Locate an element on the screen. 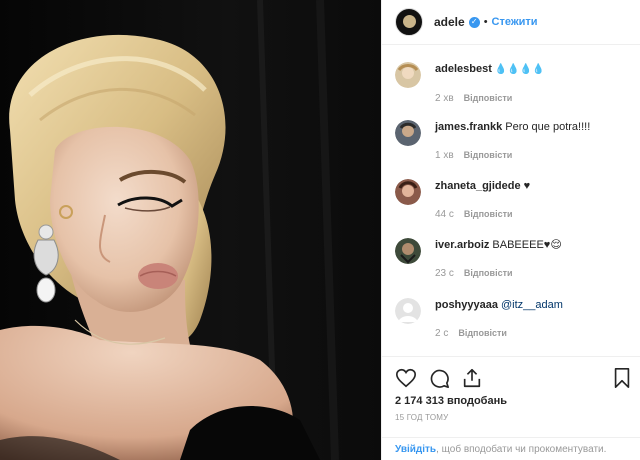 This screenshot has width=640, height=460. post-time: 15 ГОД ТОМУ is located at coordinates (422, 417).